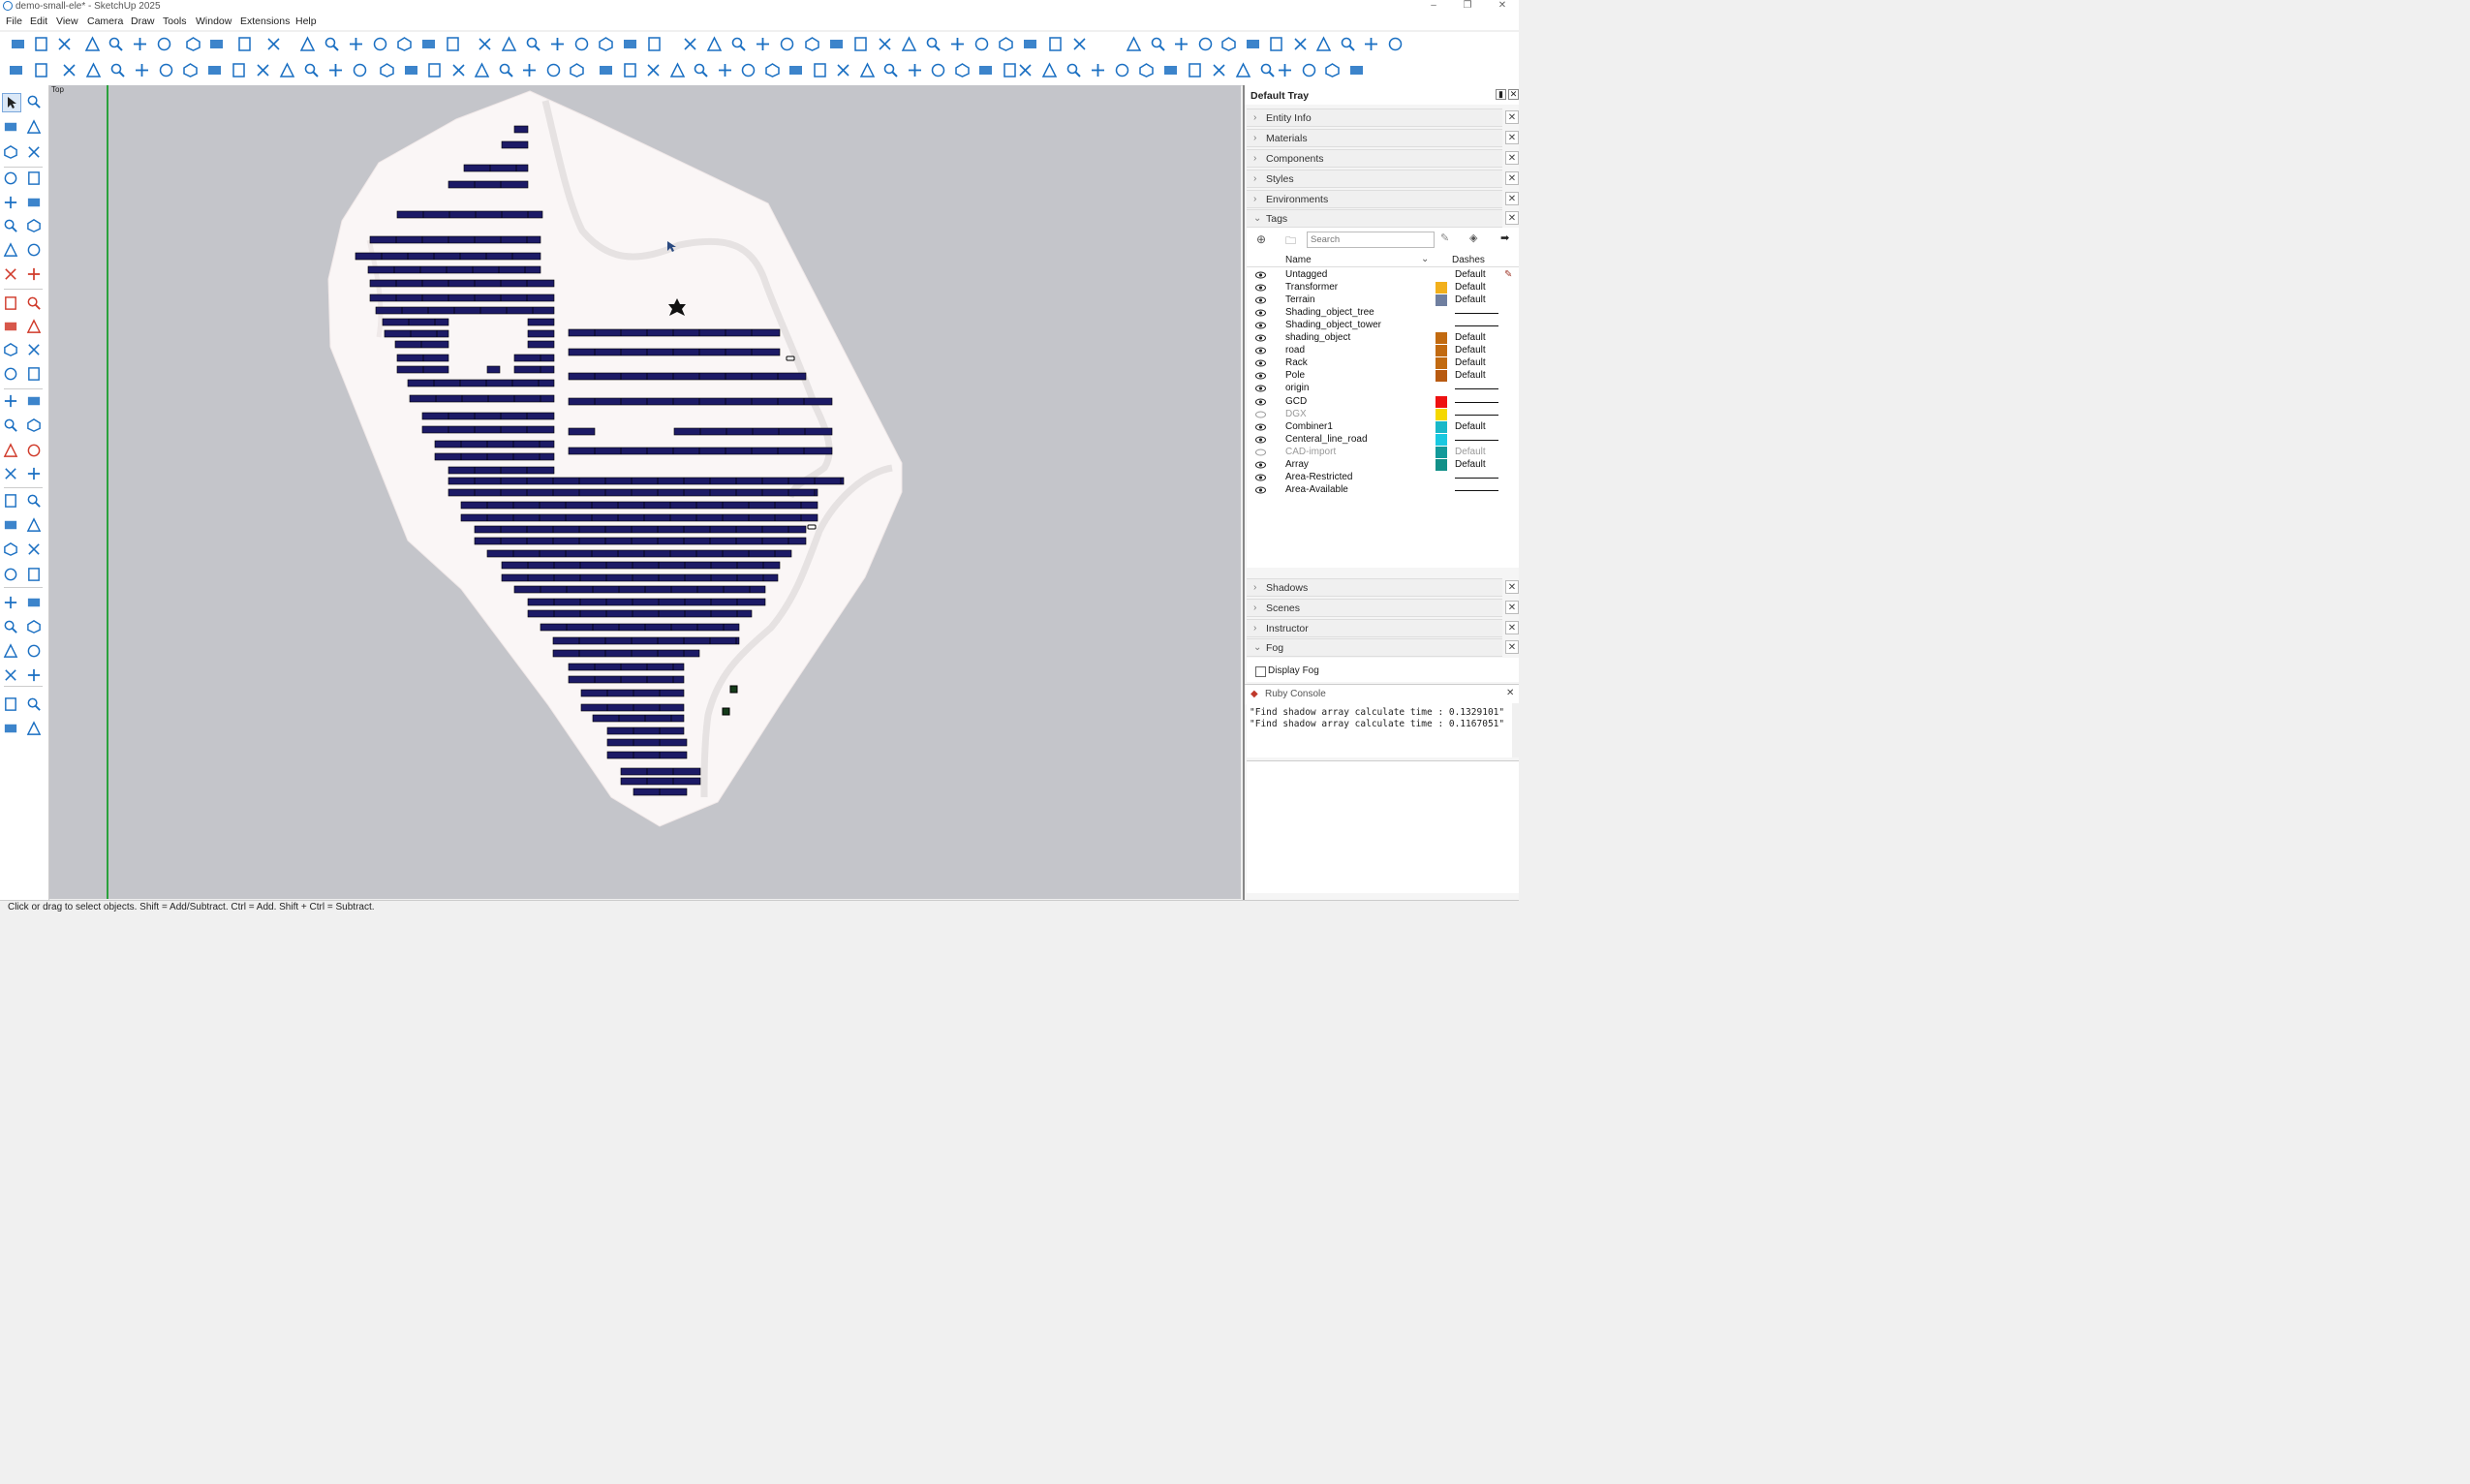  Describe the element at coordinates (1296, 414) in the screenshot. I see `tag-name: DGX` at that location.